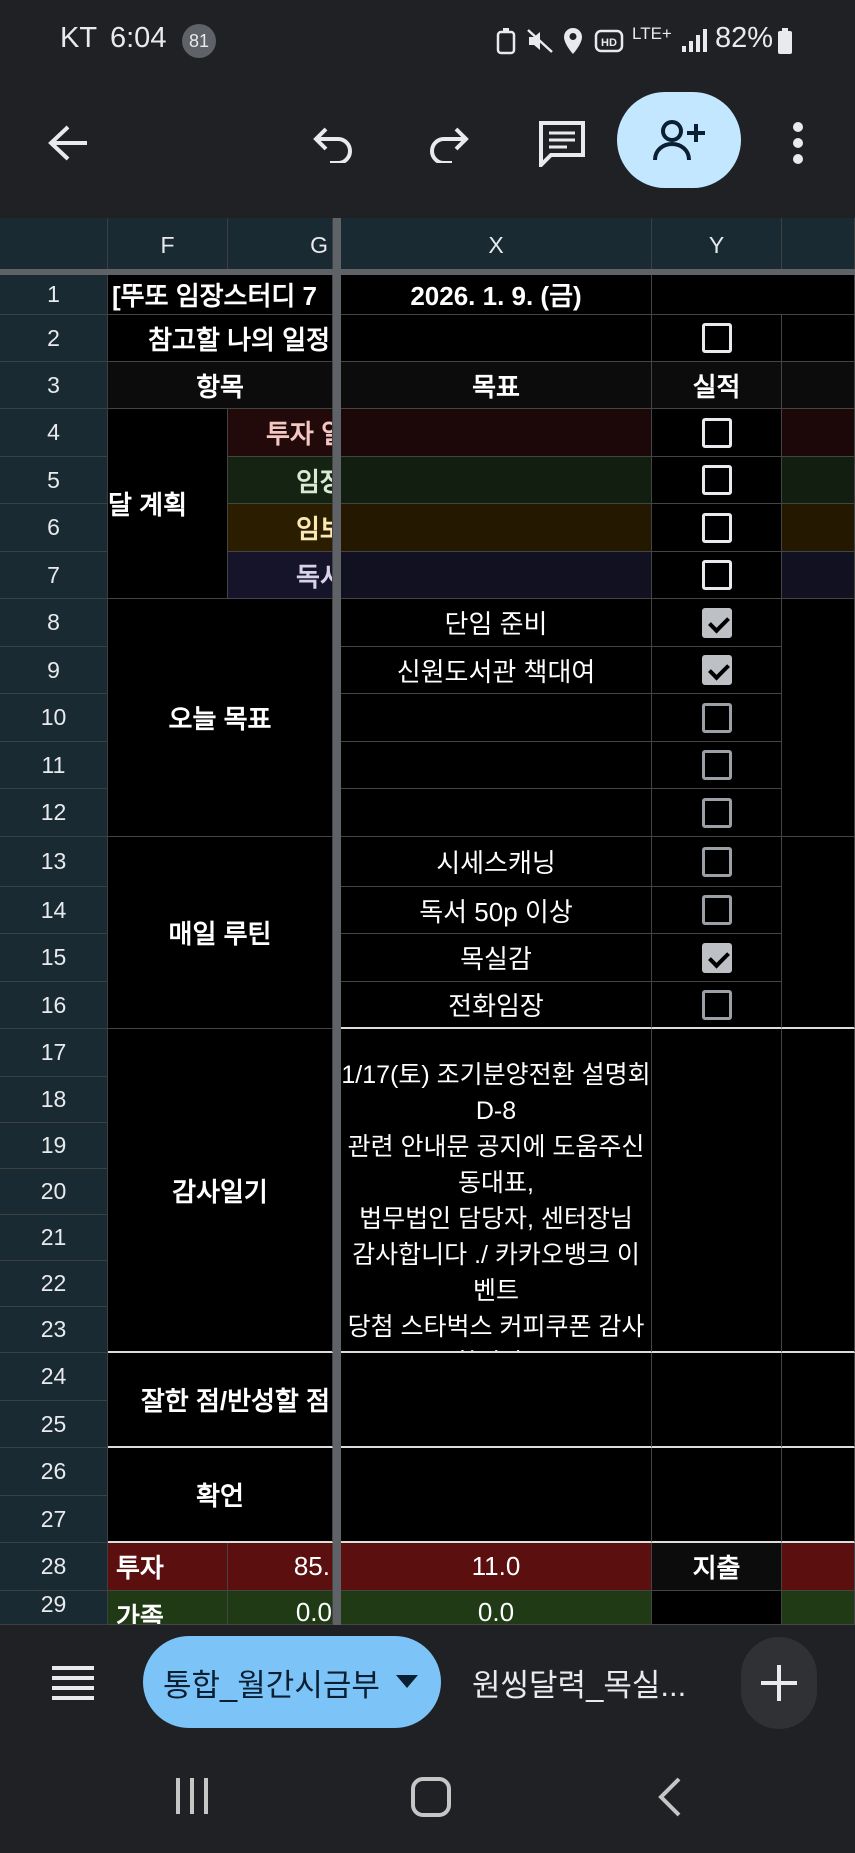 The width and height of the screenshot is (855, 1853). What do you see at coordinates (68, 143) in the screenshot?
I see `back-arrow-icon` at bounding box center [68, 143].